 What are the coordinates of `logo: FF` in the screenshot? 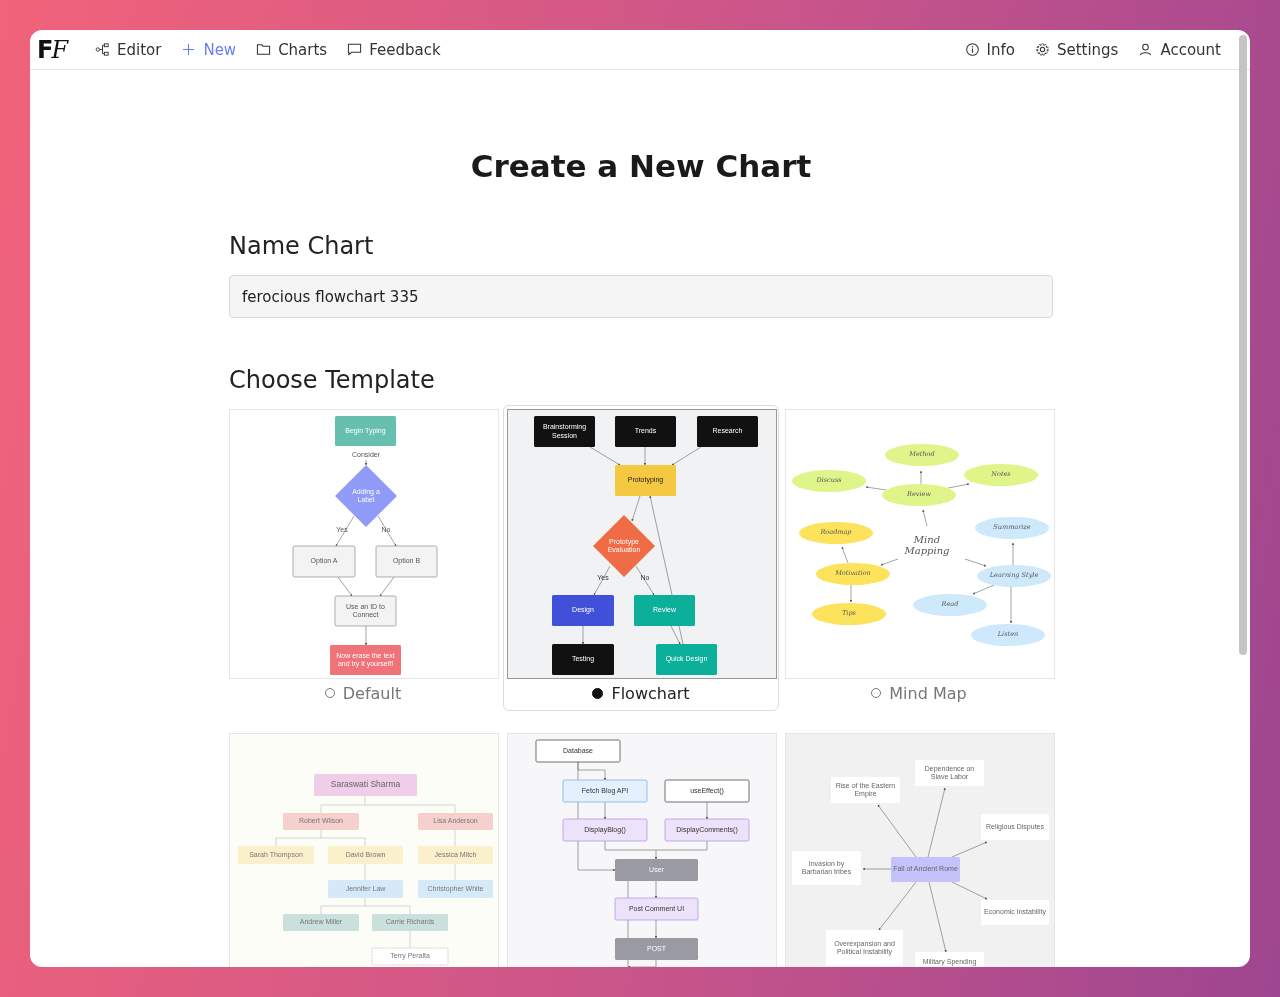 It's located at (56, 49).